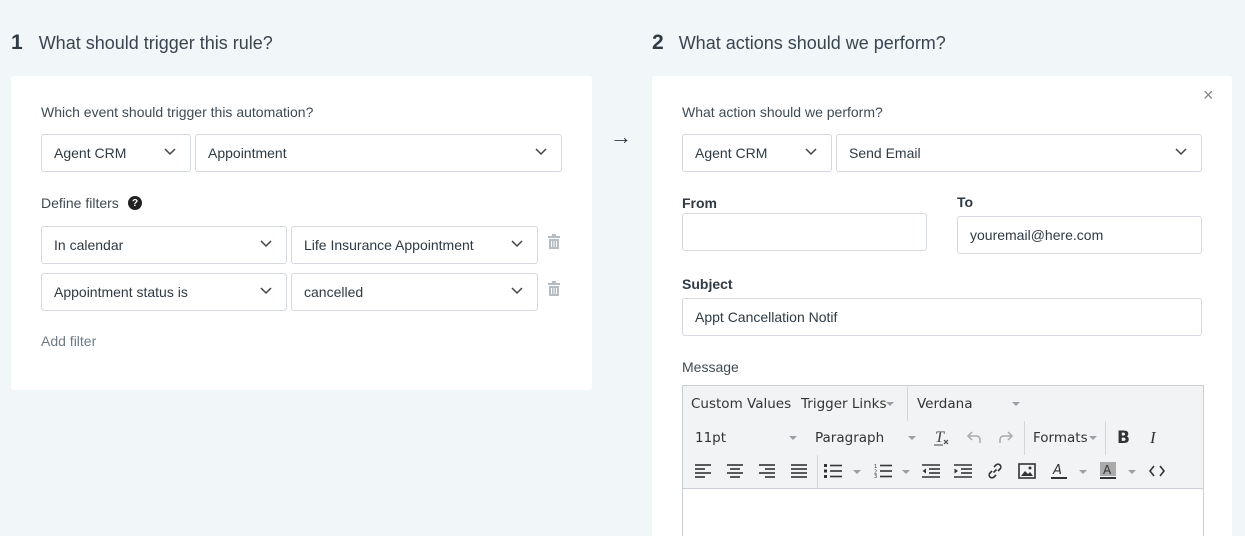  Describe the element at coordinates (942, 317) in the screenshot. I see `subject-field: Appt Cancellation Notif` at that location.